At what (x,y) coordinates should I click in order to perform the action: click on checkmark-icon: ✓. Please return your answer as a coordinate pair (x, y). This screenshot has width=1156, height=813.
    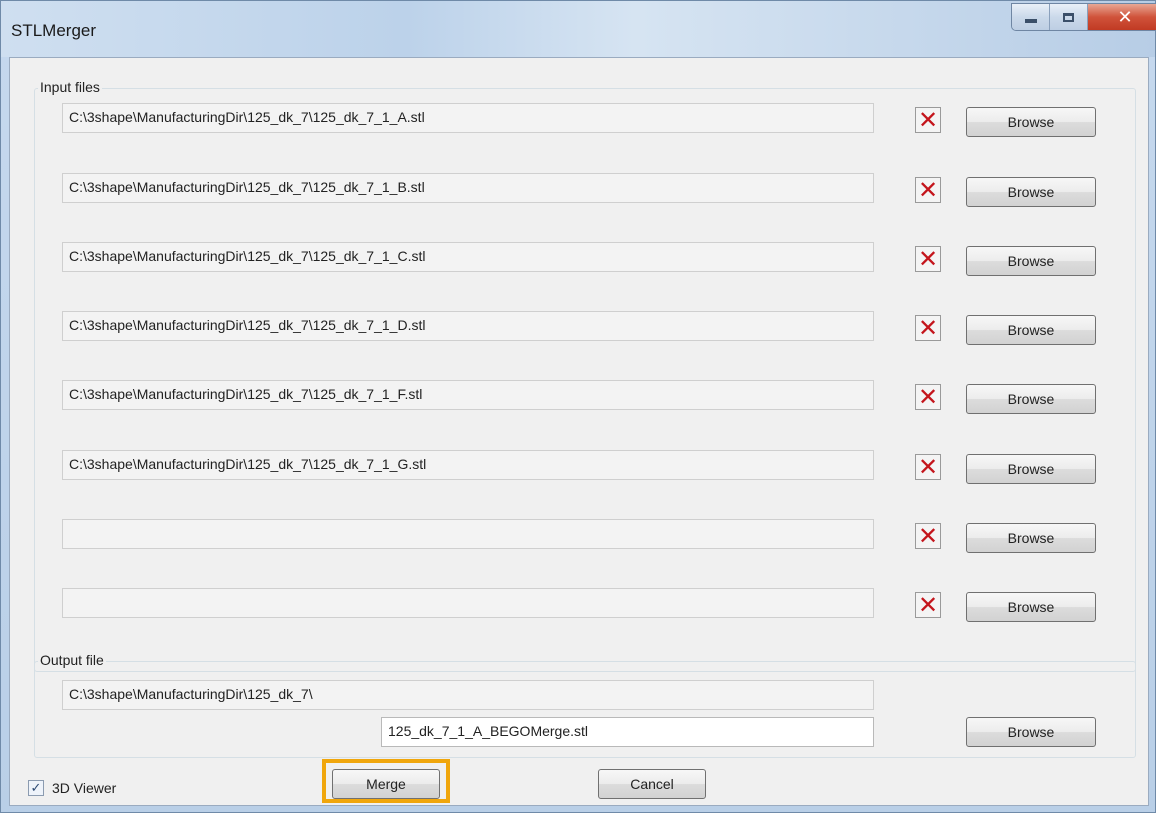
    Looking at the image, I should click on (36, 788).